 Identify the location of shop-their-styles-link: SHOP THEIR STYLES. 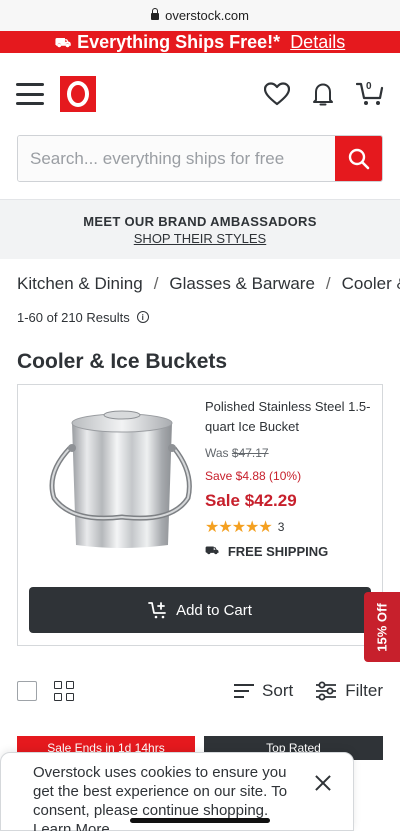
(200, 238).